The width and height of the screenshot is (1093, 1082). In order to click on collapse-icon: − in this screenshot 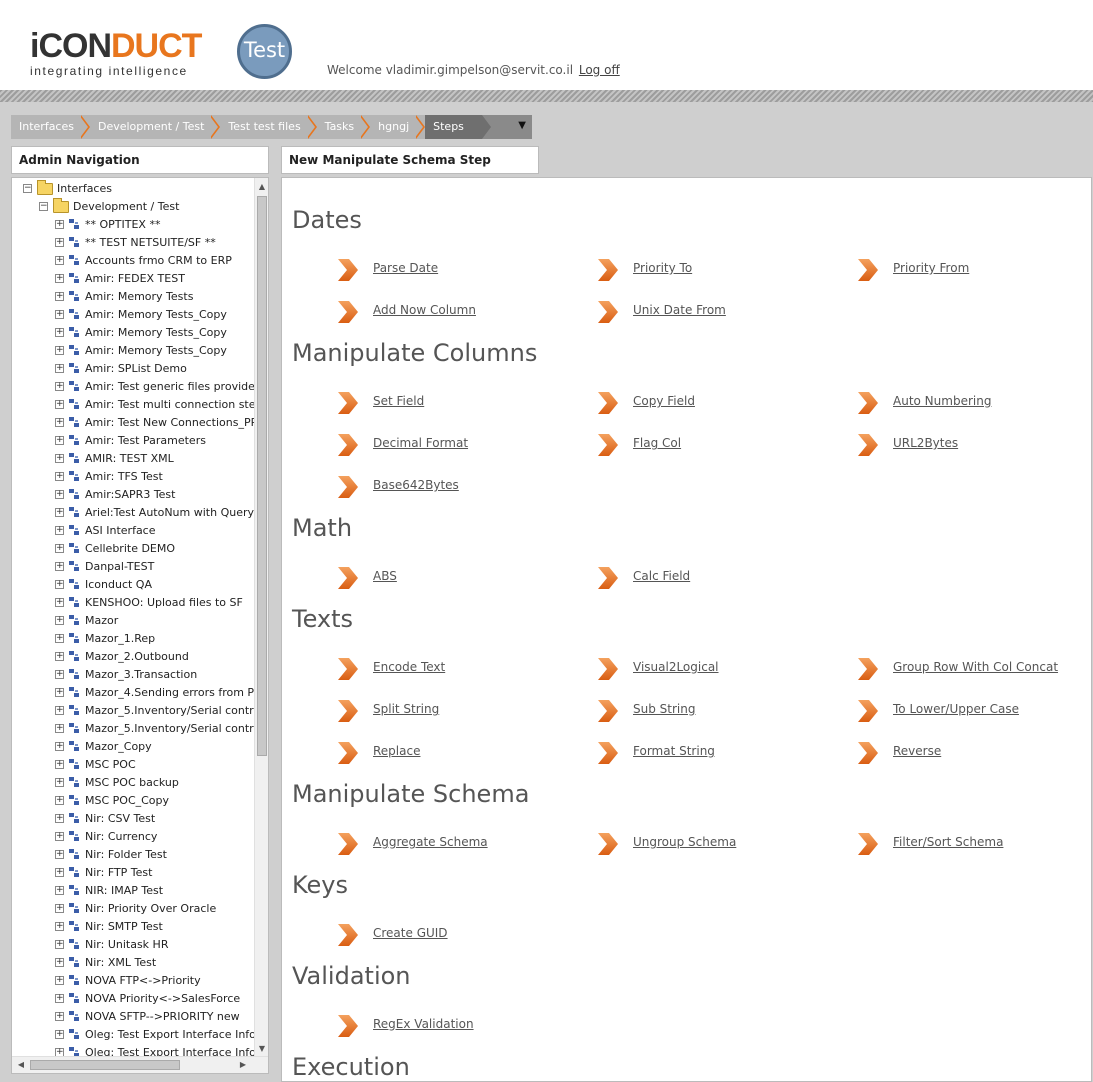, I will do `click(43, 206)`.